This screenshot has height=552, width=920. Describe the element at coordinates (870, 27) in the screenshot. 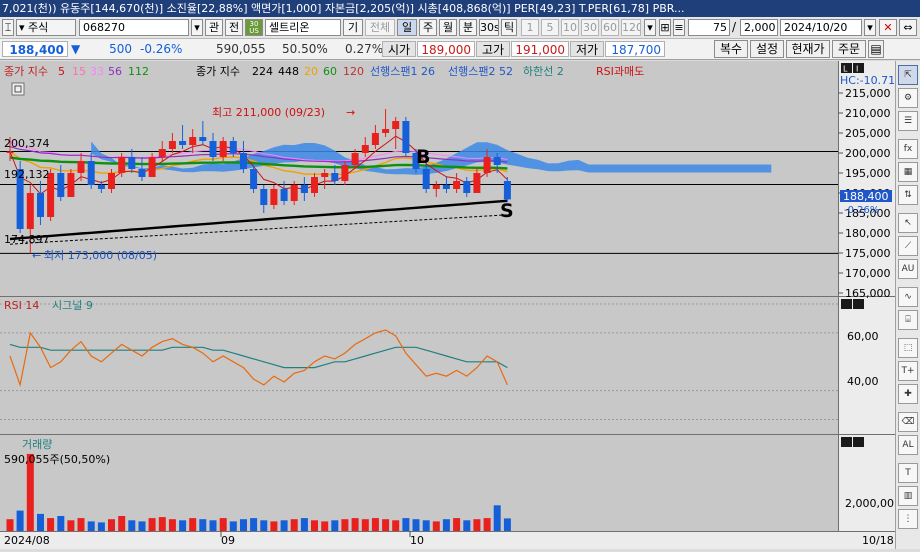

I see `calendar-dropdown-icon: ▾` at that location.